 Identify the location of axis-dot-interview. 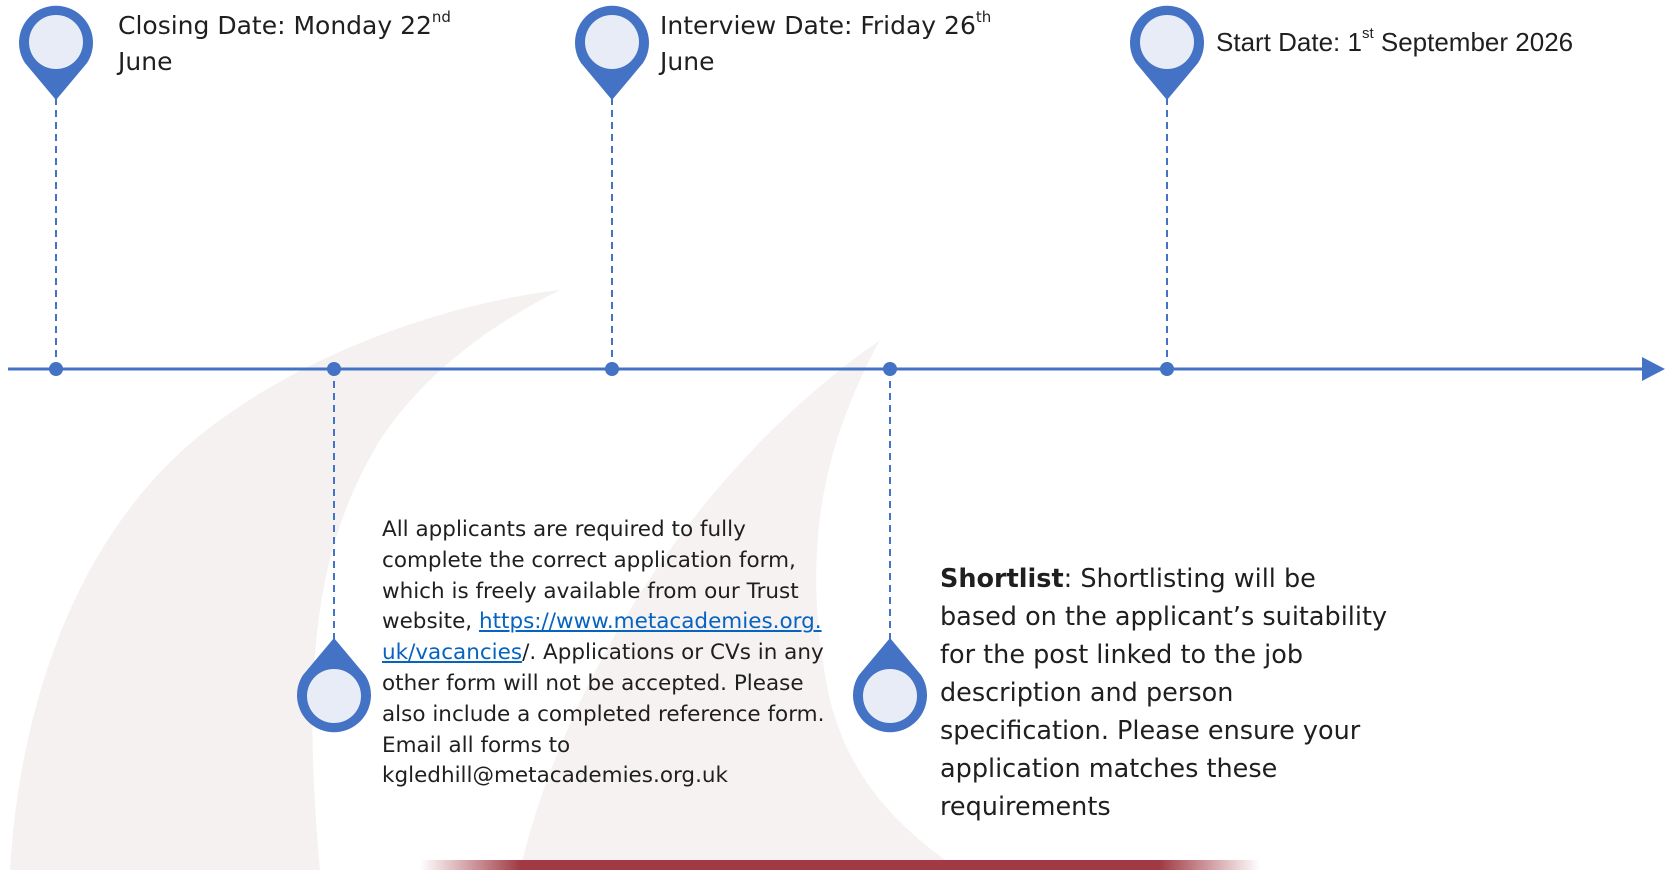
(612, 369).